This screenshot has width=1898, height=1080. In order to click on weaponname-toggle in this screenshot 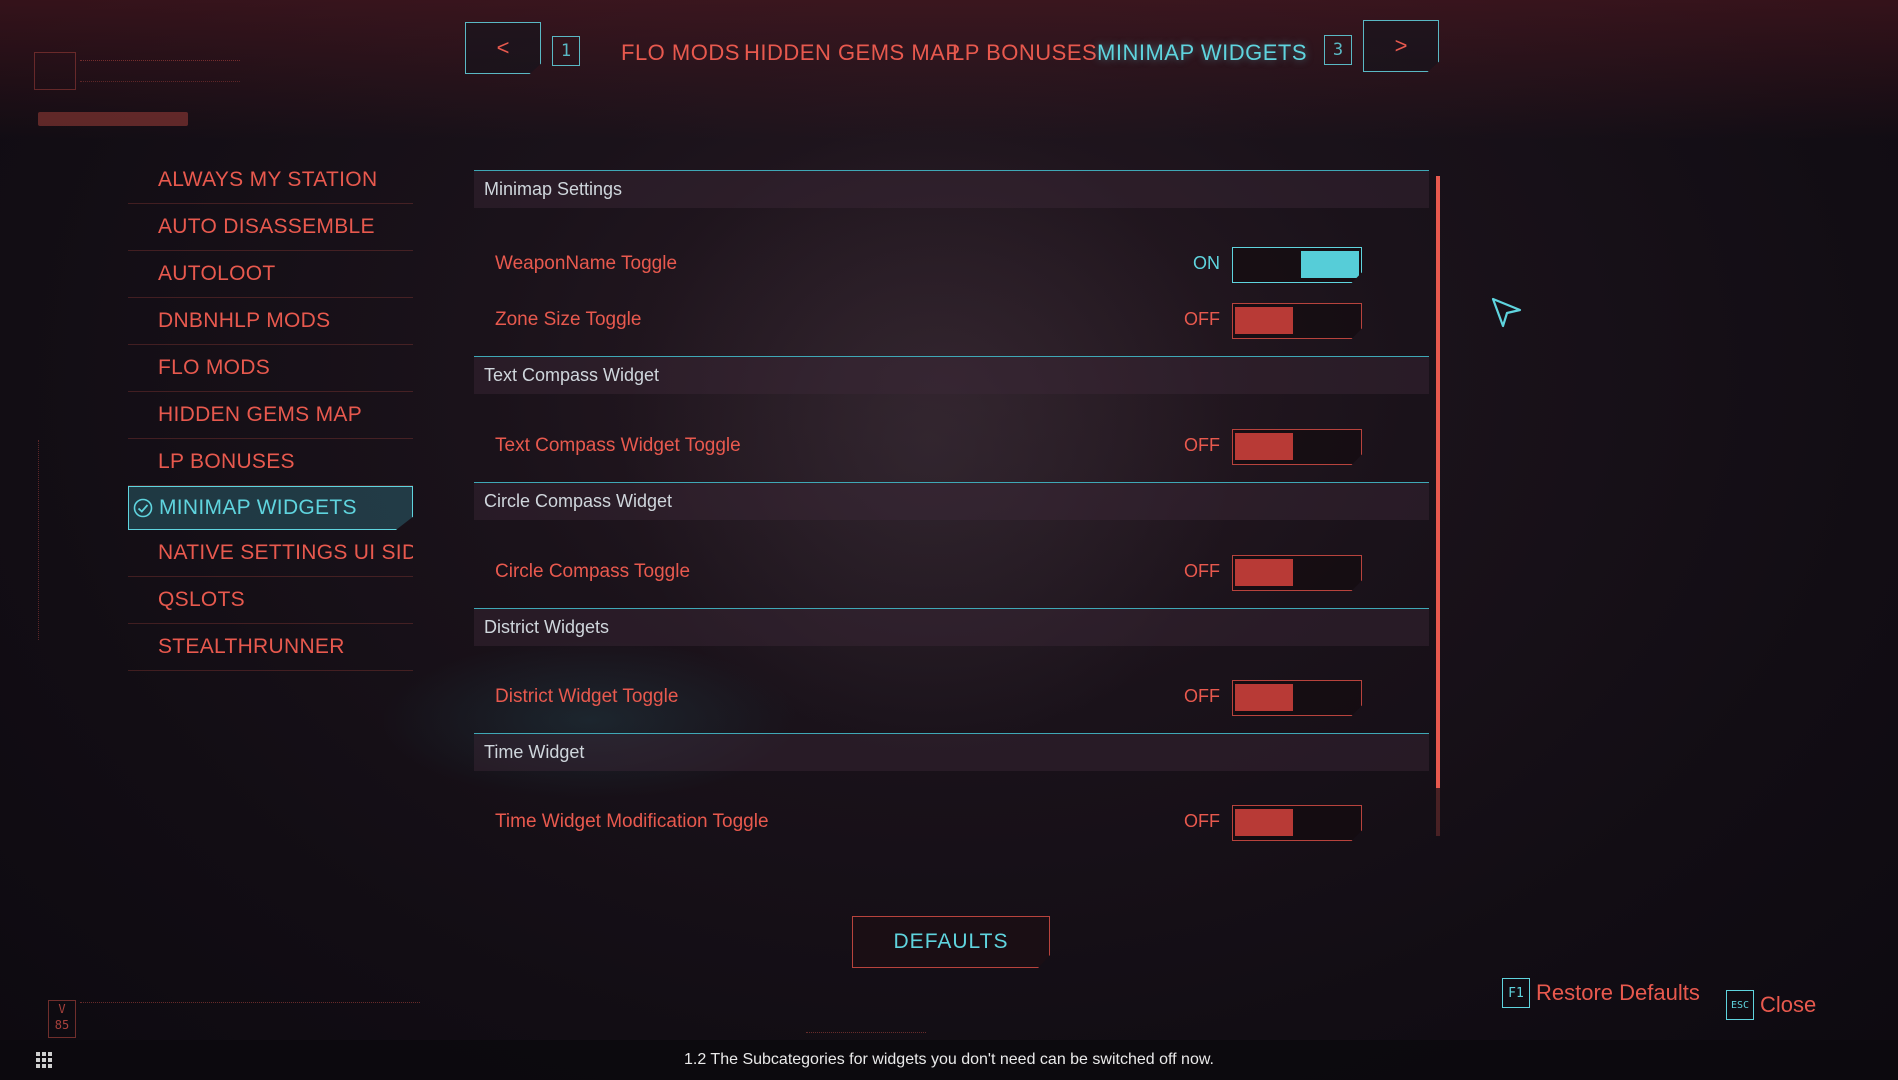, I will do `click(1297, 265)`.